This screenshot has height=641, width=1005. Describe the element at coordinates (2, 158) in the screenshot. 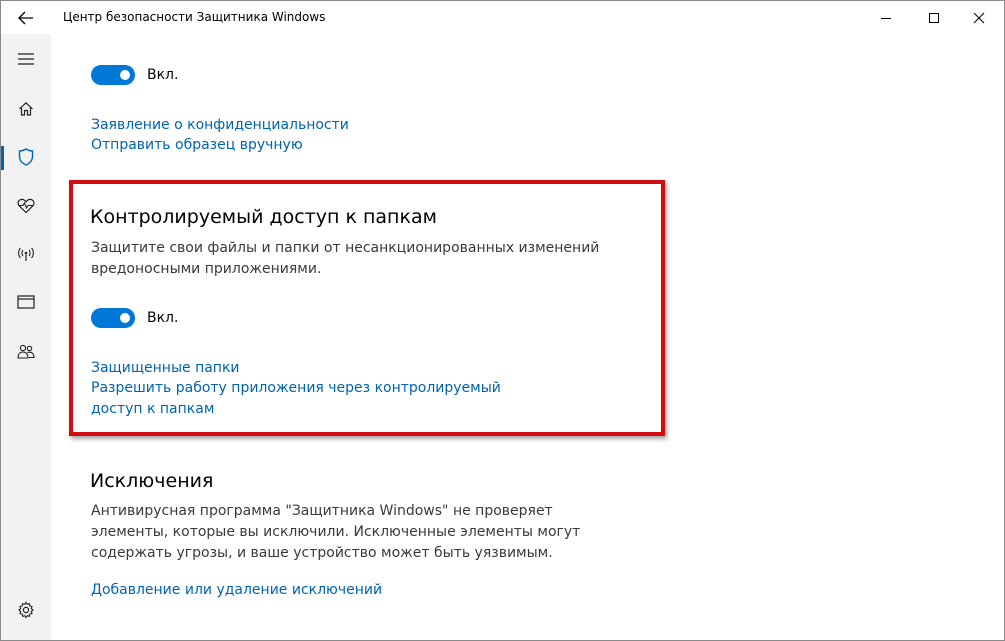

I see `active-indicator` at that location.